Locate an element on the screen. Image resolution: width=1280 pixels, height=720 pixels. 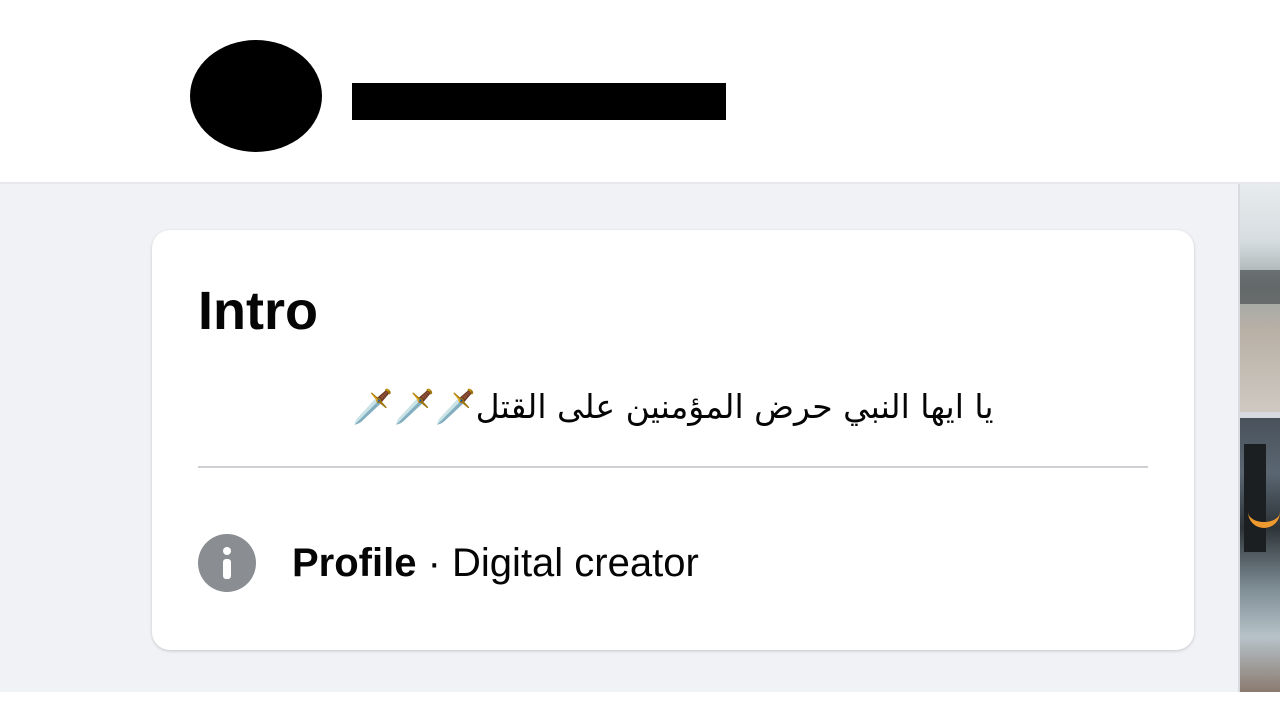
info-icon is located at coordinates (227, 563).